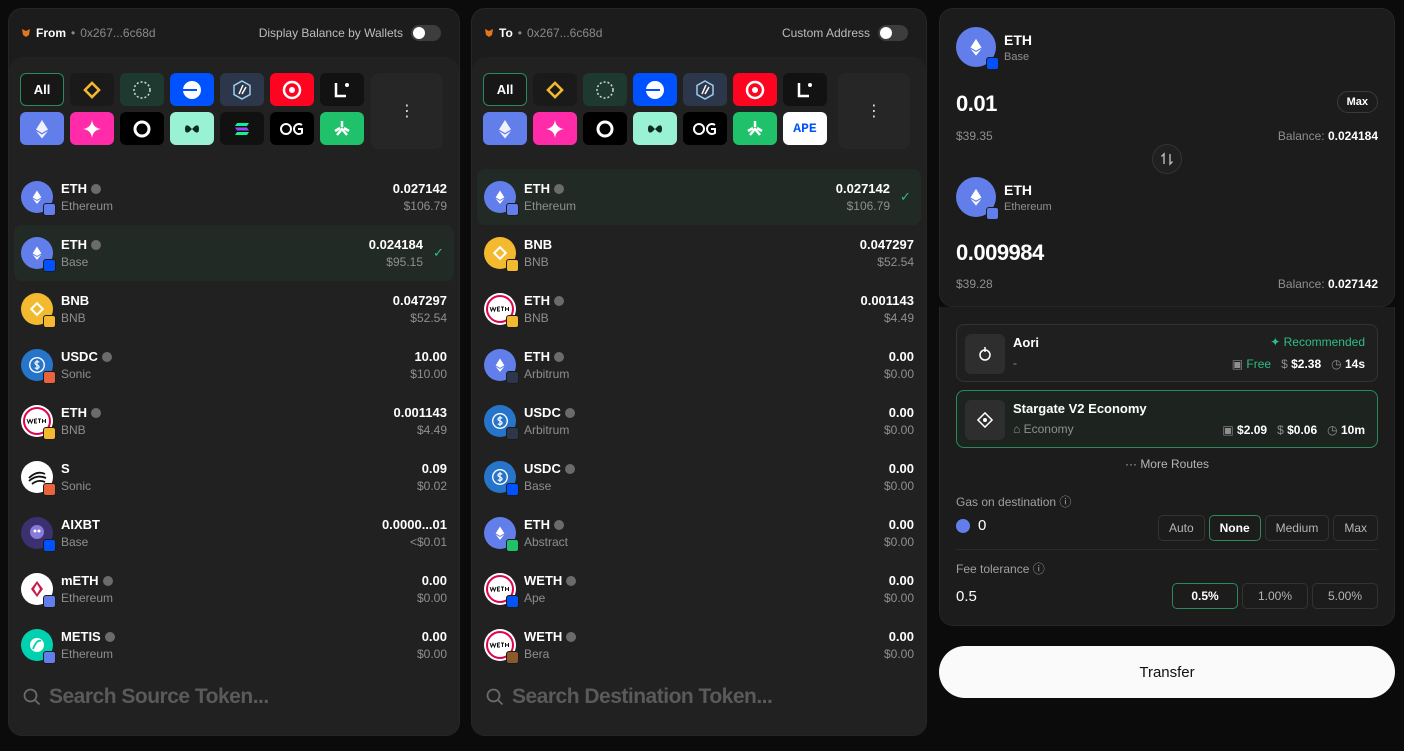 Image resolution: width=1404 pixels, height=751 pixels. What do you see at coordinates (1297, 528) in the screenshot?
I see `gas-option-medium: Medium` at bounding box center [1297, 528].